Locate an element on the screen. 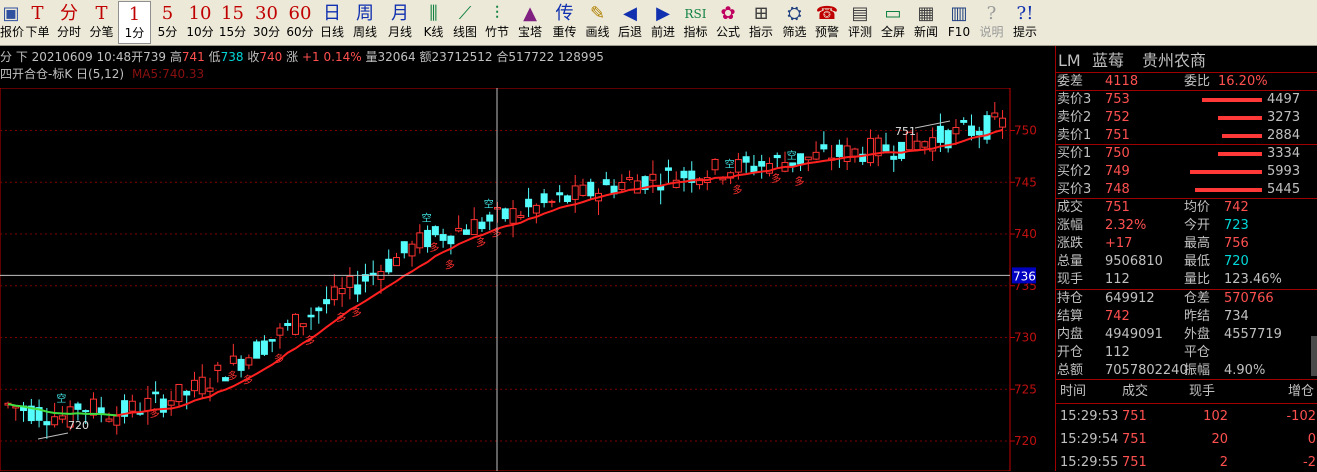 This screenshot has height=472, width=1317. fullscreen-button: ▭ 全屏 is located at coordinates (893, 22).